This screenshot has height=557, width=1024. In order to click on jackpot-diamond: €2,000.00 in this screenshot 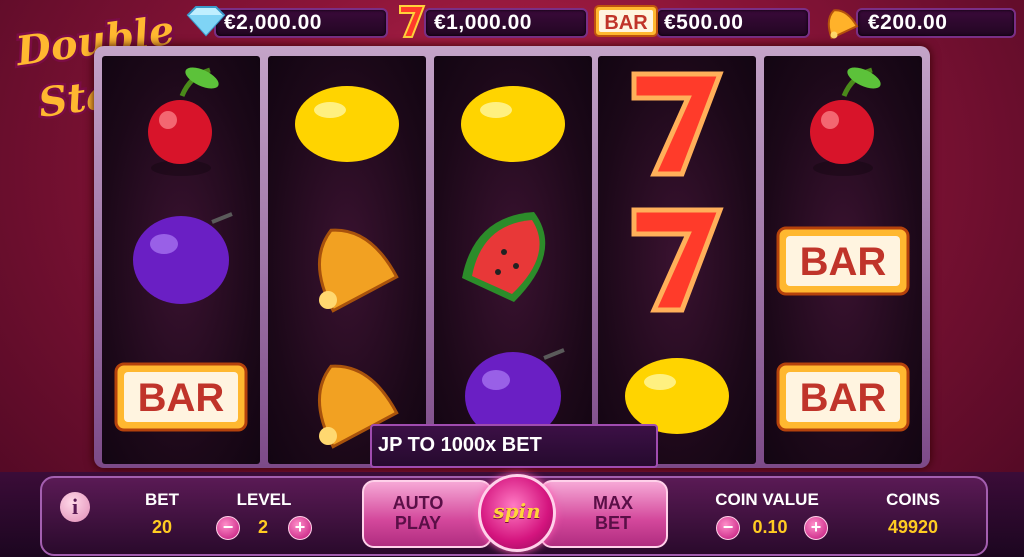, I will do `click(286, 21)`.